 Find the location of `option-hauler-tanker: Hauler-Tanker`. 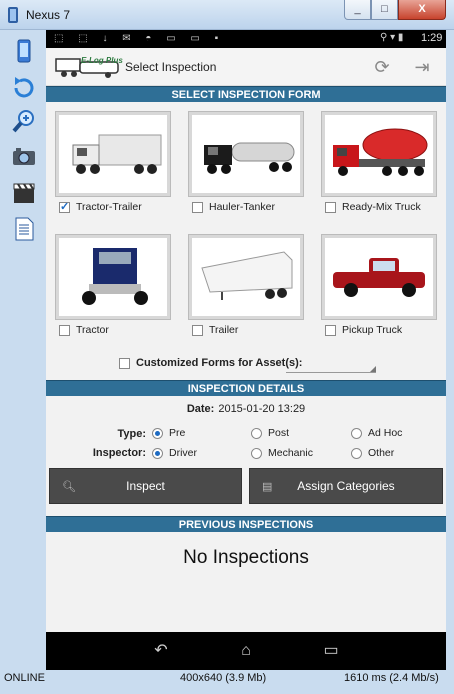

option-hauler-tanker: Hauler-Tanker is located at coordinates (233, 207).